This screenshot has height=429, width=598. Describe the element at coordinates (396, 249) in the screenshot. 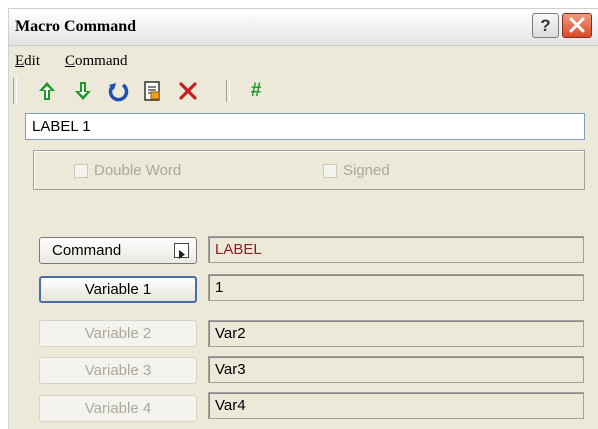

I see `command-value-field: LABEL` at that location.